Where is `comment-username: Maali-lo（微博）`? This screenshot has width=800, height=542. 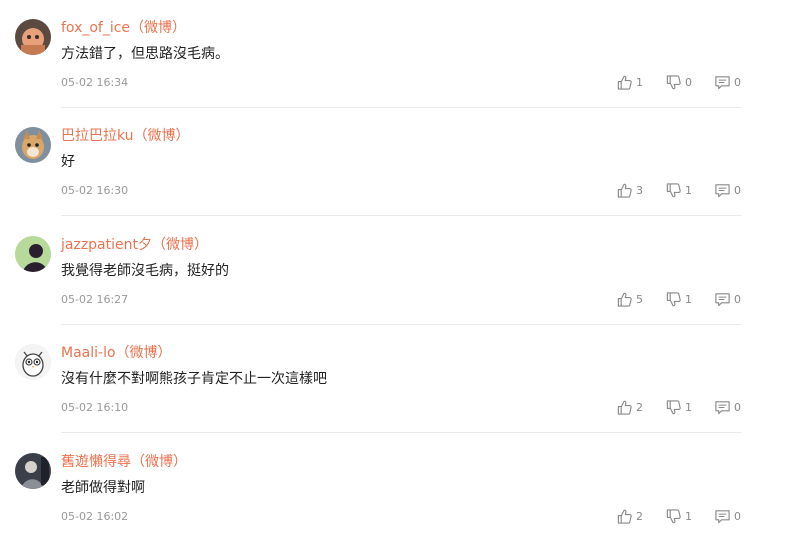
comment-username: Maali-lo（微博） is located at coordinates (116, 352).